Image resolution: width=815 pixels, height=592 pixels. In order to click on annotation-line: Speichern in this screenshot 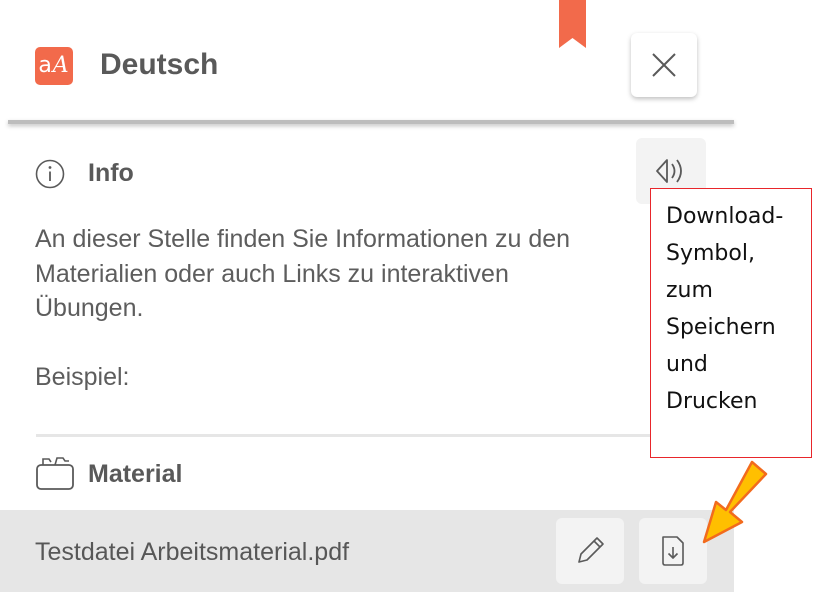, I will do `click(721, 327)`.